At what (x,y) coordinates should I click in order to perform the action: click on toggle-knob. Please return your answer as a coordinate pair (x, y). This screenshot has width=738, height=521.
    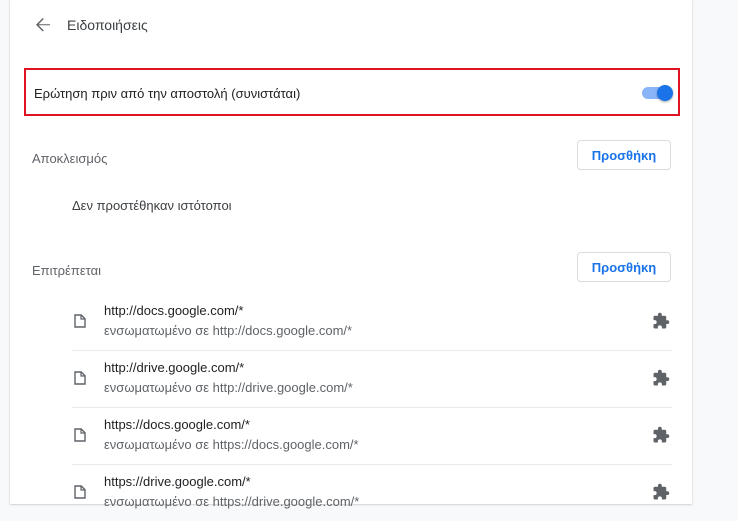
    Looking at the image, I should click on (665, 93).